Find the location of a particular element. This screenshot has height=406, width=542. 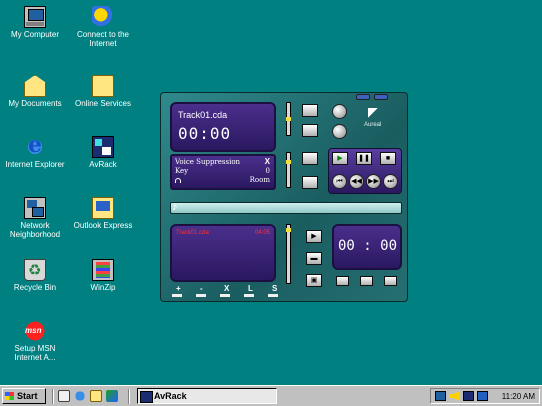

avrack-icon is located at coordinates (103, 147).